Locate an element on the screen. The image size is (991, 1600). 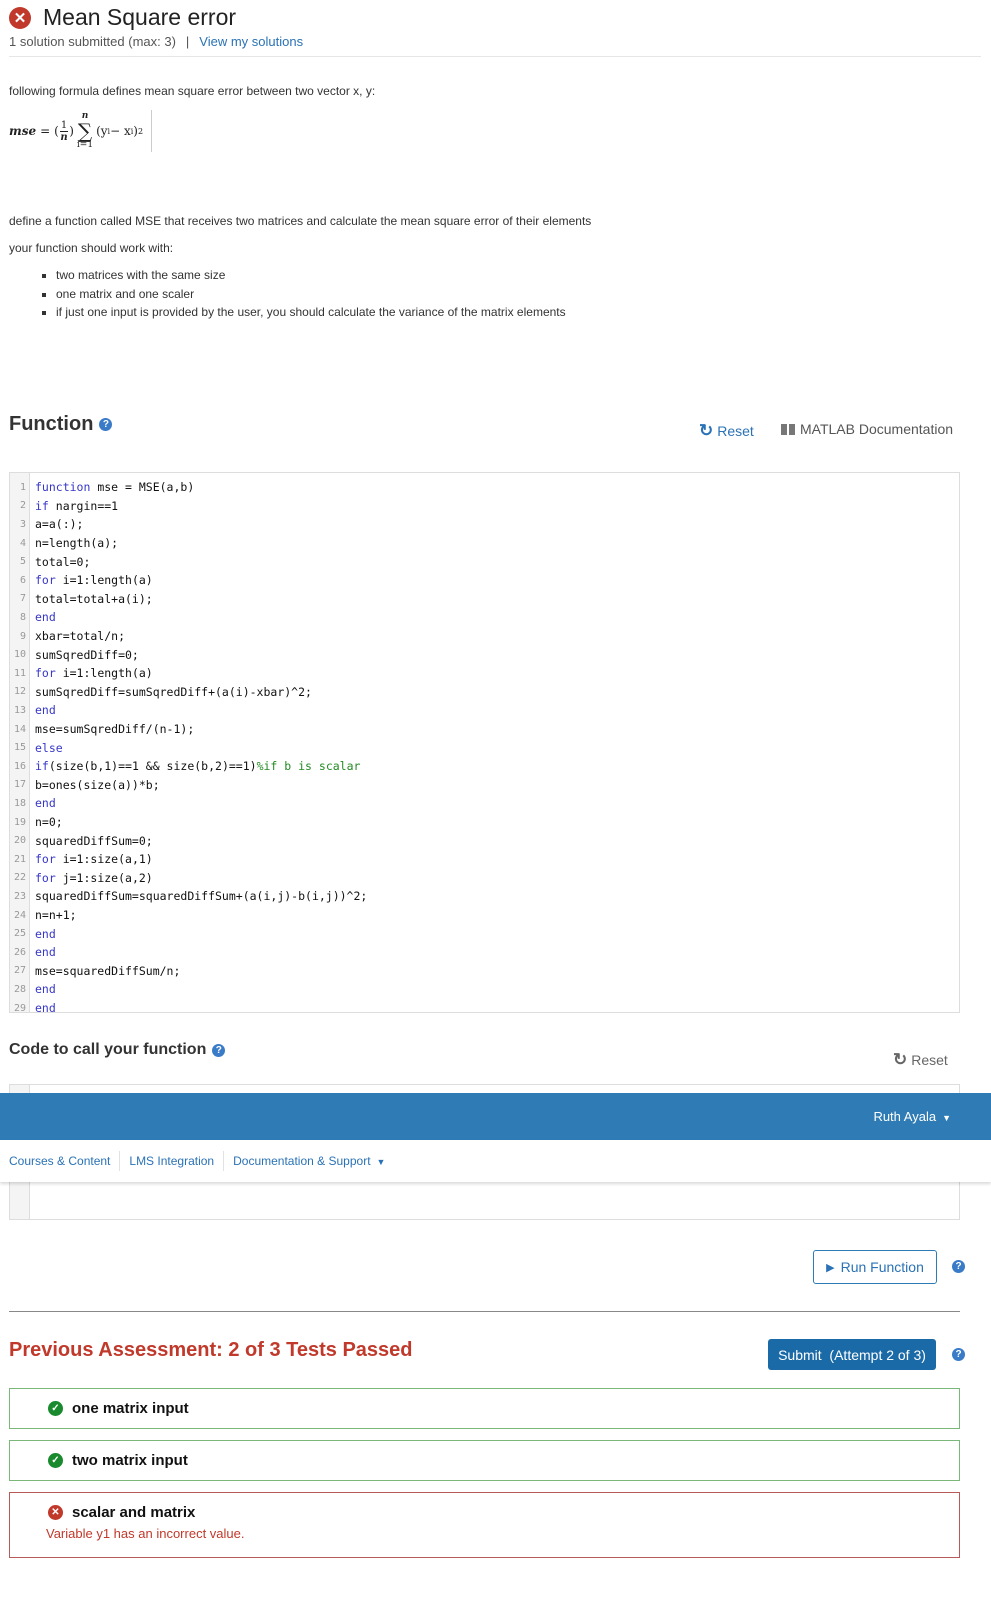
test-name: scalar and matrix is located at coordinates (134, 1512).